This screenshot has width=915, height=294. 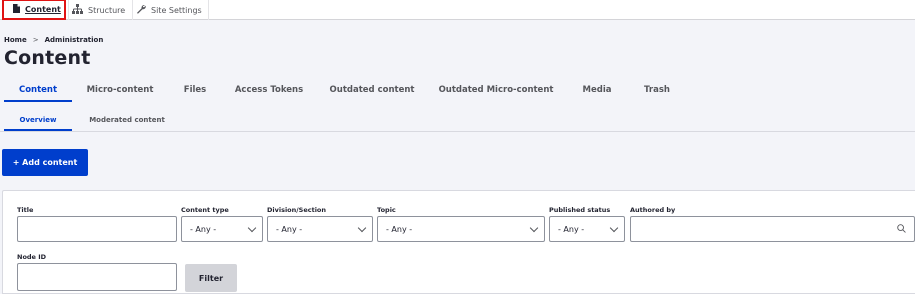 What do you see at coordinates (141, 10) in the screenshot?
I see `wrench-icon` at bounding box center [141, 10].